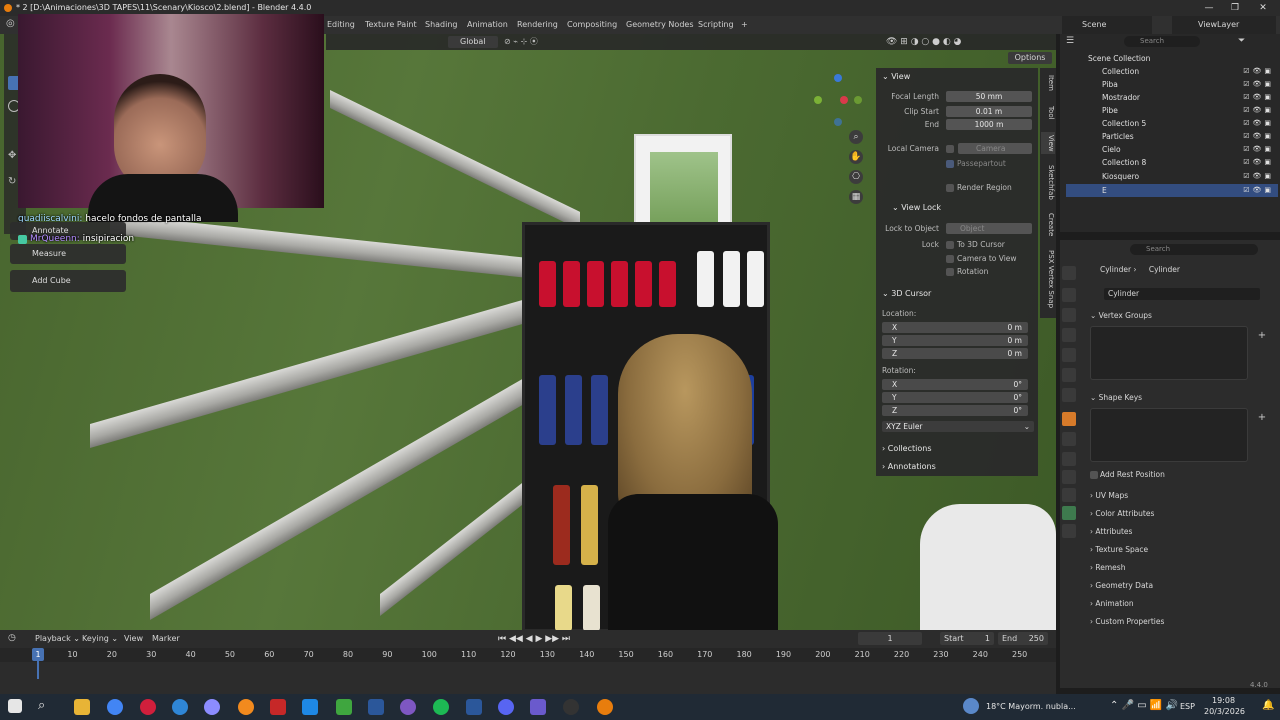 This screenshot has height=720, width=1280. I want to click on outliner-row: Mostrador ☑👁▣, so click(1172, 97).